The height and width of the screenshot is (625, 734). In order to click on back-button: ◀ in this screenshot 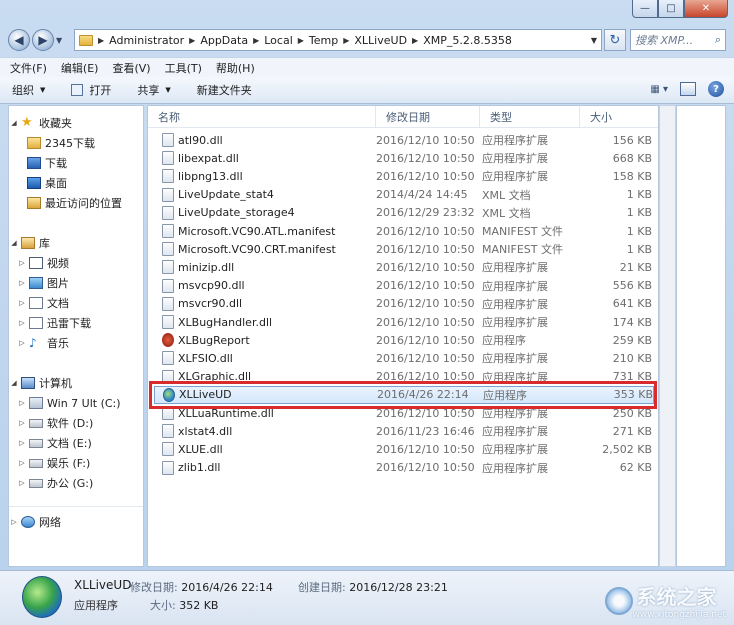, I will do `click(19, 40)`.